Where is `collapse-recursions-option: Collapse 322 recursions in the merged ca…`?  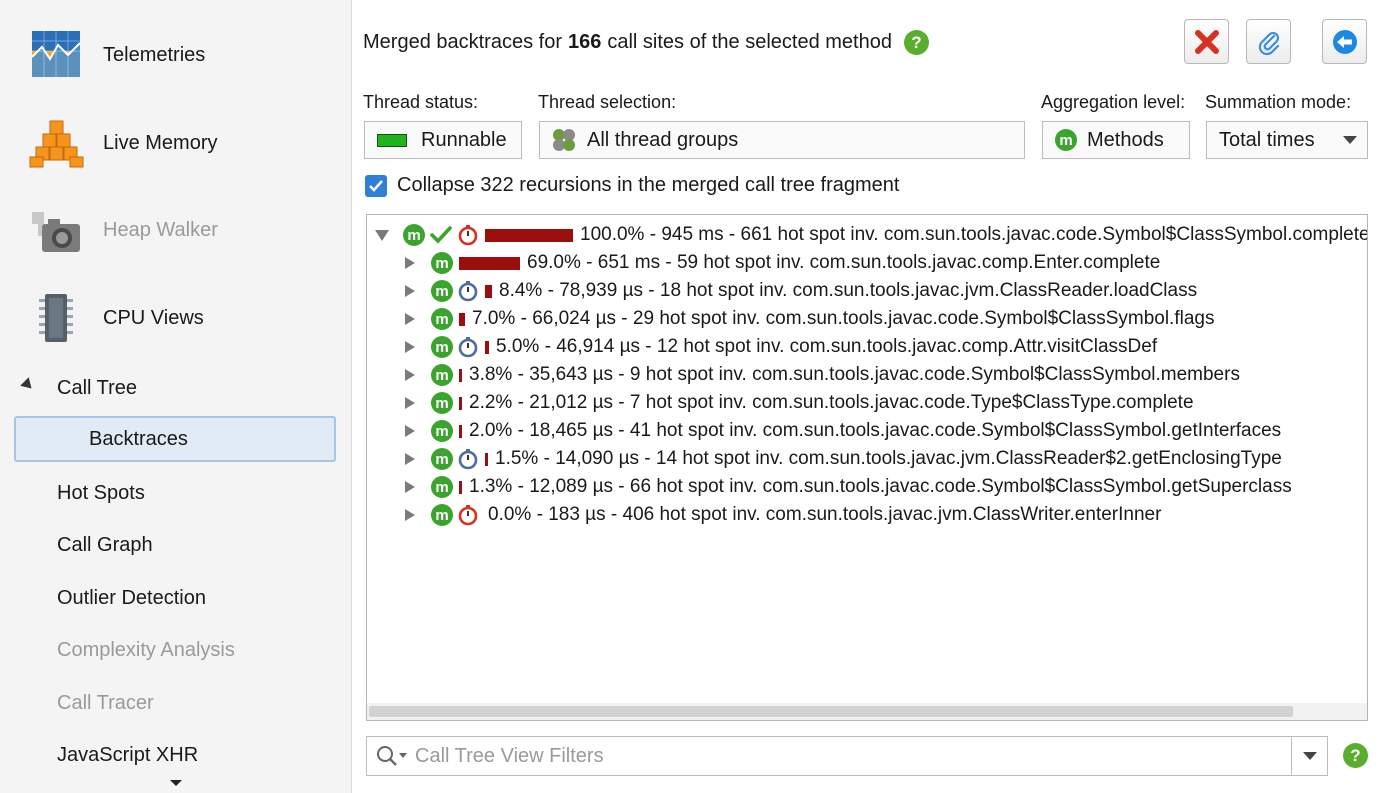
collapse-recursions-option: Collapse 322 recursions in the merged ca… is located at coordinates (632, 185).